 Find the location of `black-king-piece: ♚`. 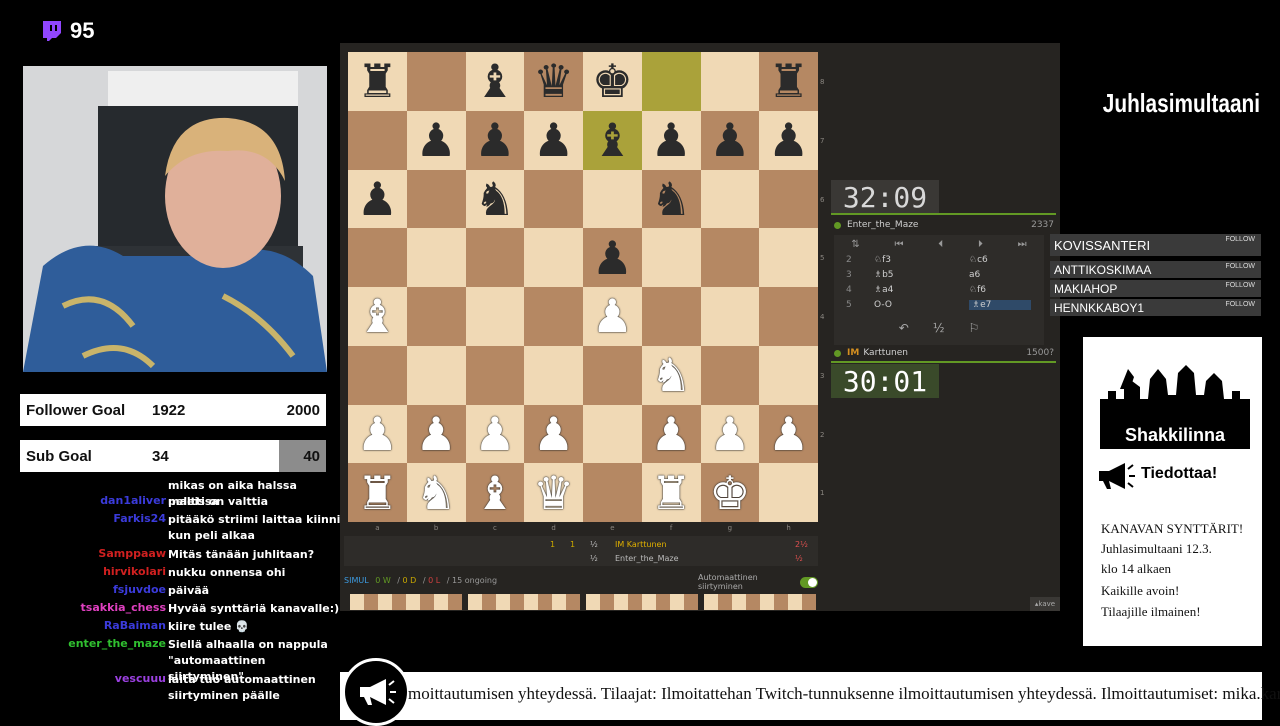

black-king-piece: ♚ is located at coordinates (612, 81).